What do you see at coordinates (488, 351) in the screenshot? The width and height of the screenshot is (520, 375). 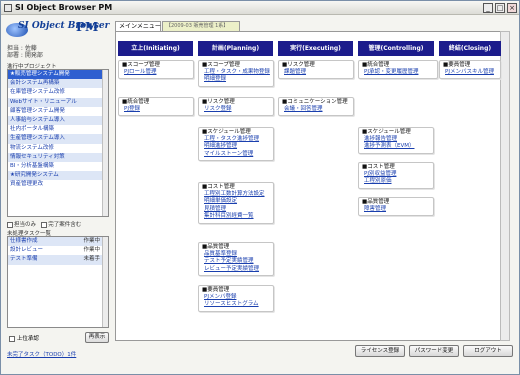 I see `logout-button: ログアウト` at bounding box center [488, 351].